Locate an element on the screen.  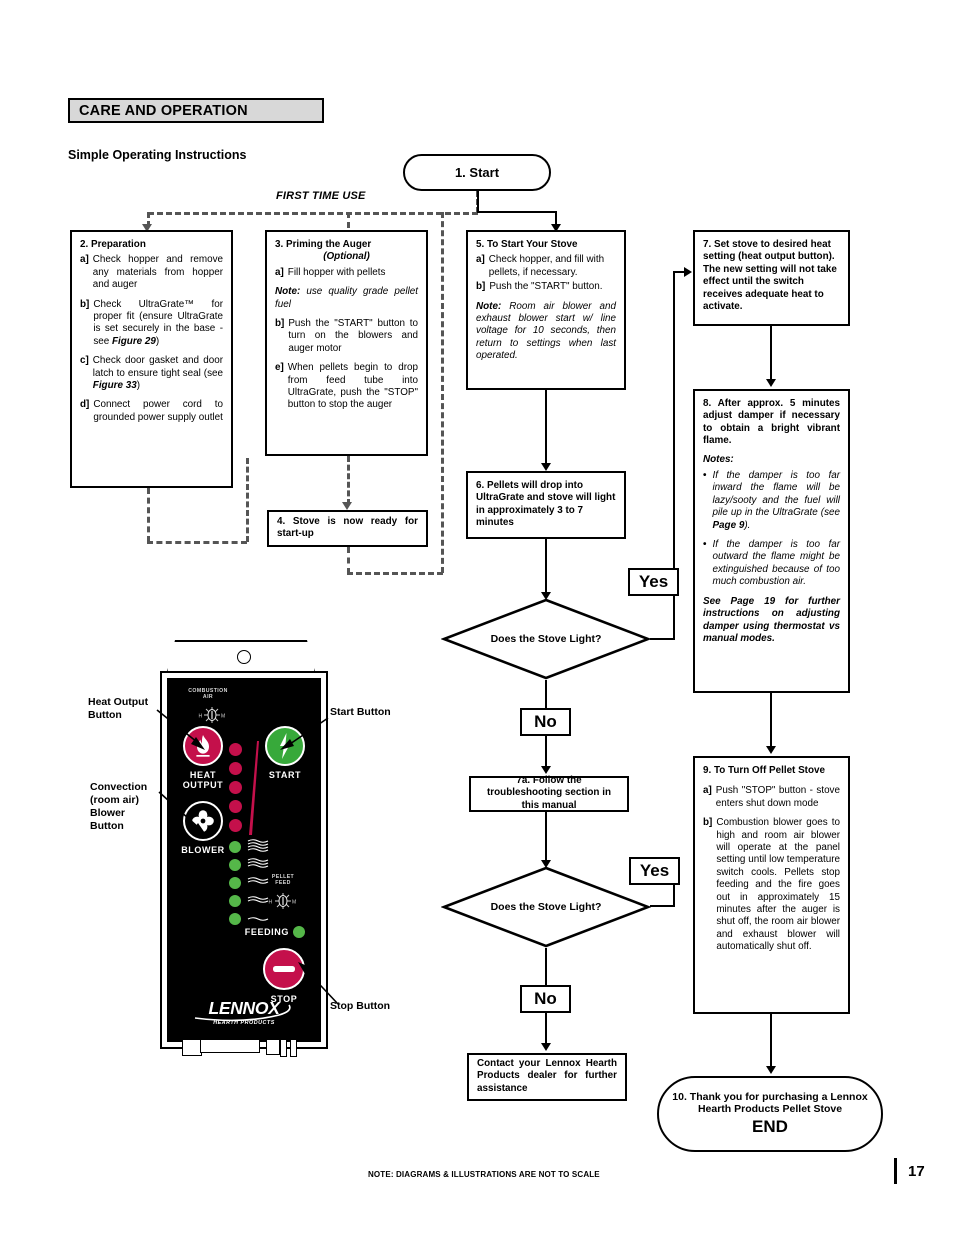
callout-line-start is located at coordinates (304, 733).